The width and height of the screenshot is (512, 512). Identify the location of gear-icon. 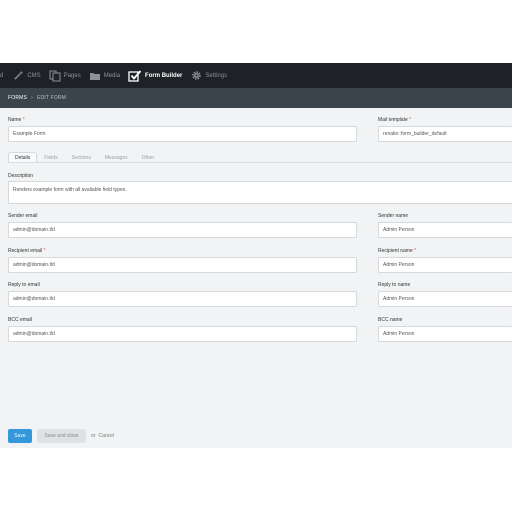
(196, 76).